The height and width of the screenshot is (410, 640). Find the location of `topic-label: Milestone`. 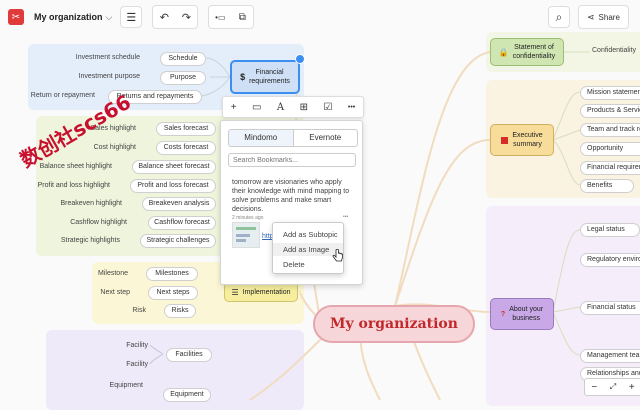

topic-label: Milestone is located at coordinates (113, 273).